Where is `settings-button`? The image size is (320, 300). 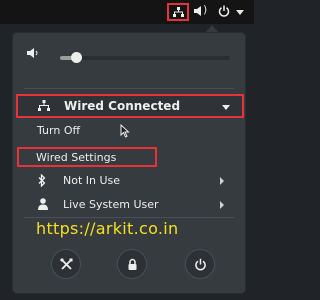
settings-button is located at coordinates (66, 264).